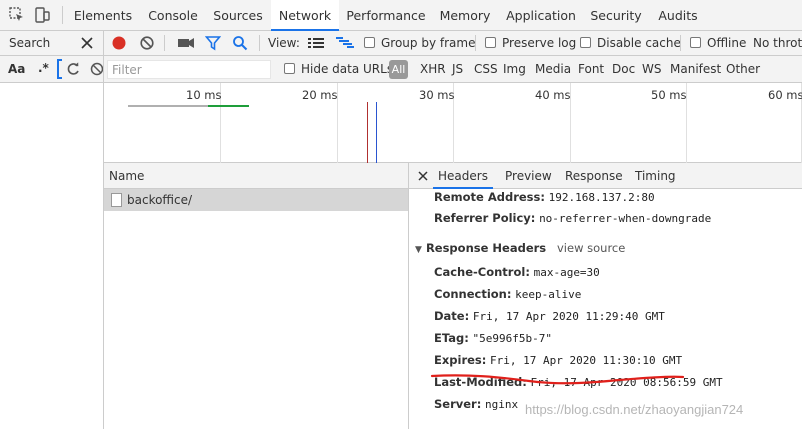 The width and height of the screenshot is (802, 429). I want to click on tab-preview: Preview, so click(528, 176).